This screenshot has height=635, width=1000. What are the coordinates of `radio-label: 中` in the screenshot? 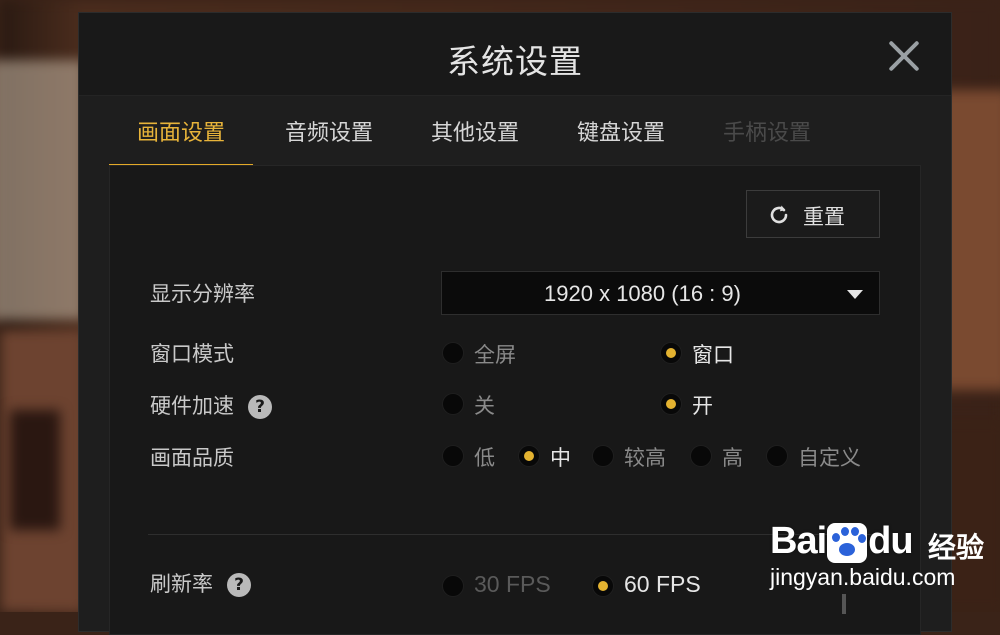 It's located at (560, 458).